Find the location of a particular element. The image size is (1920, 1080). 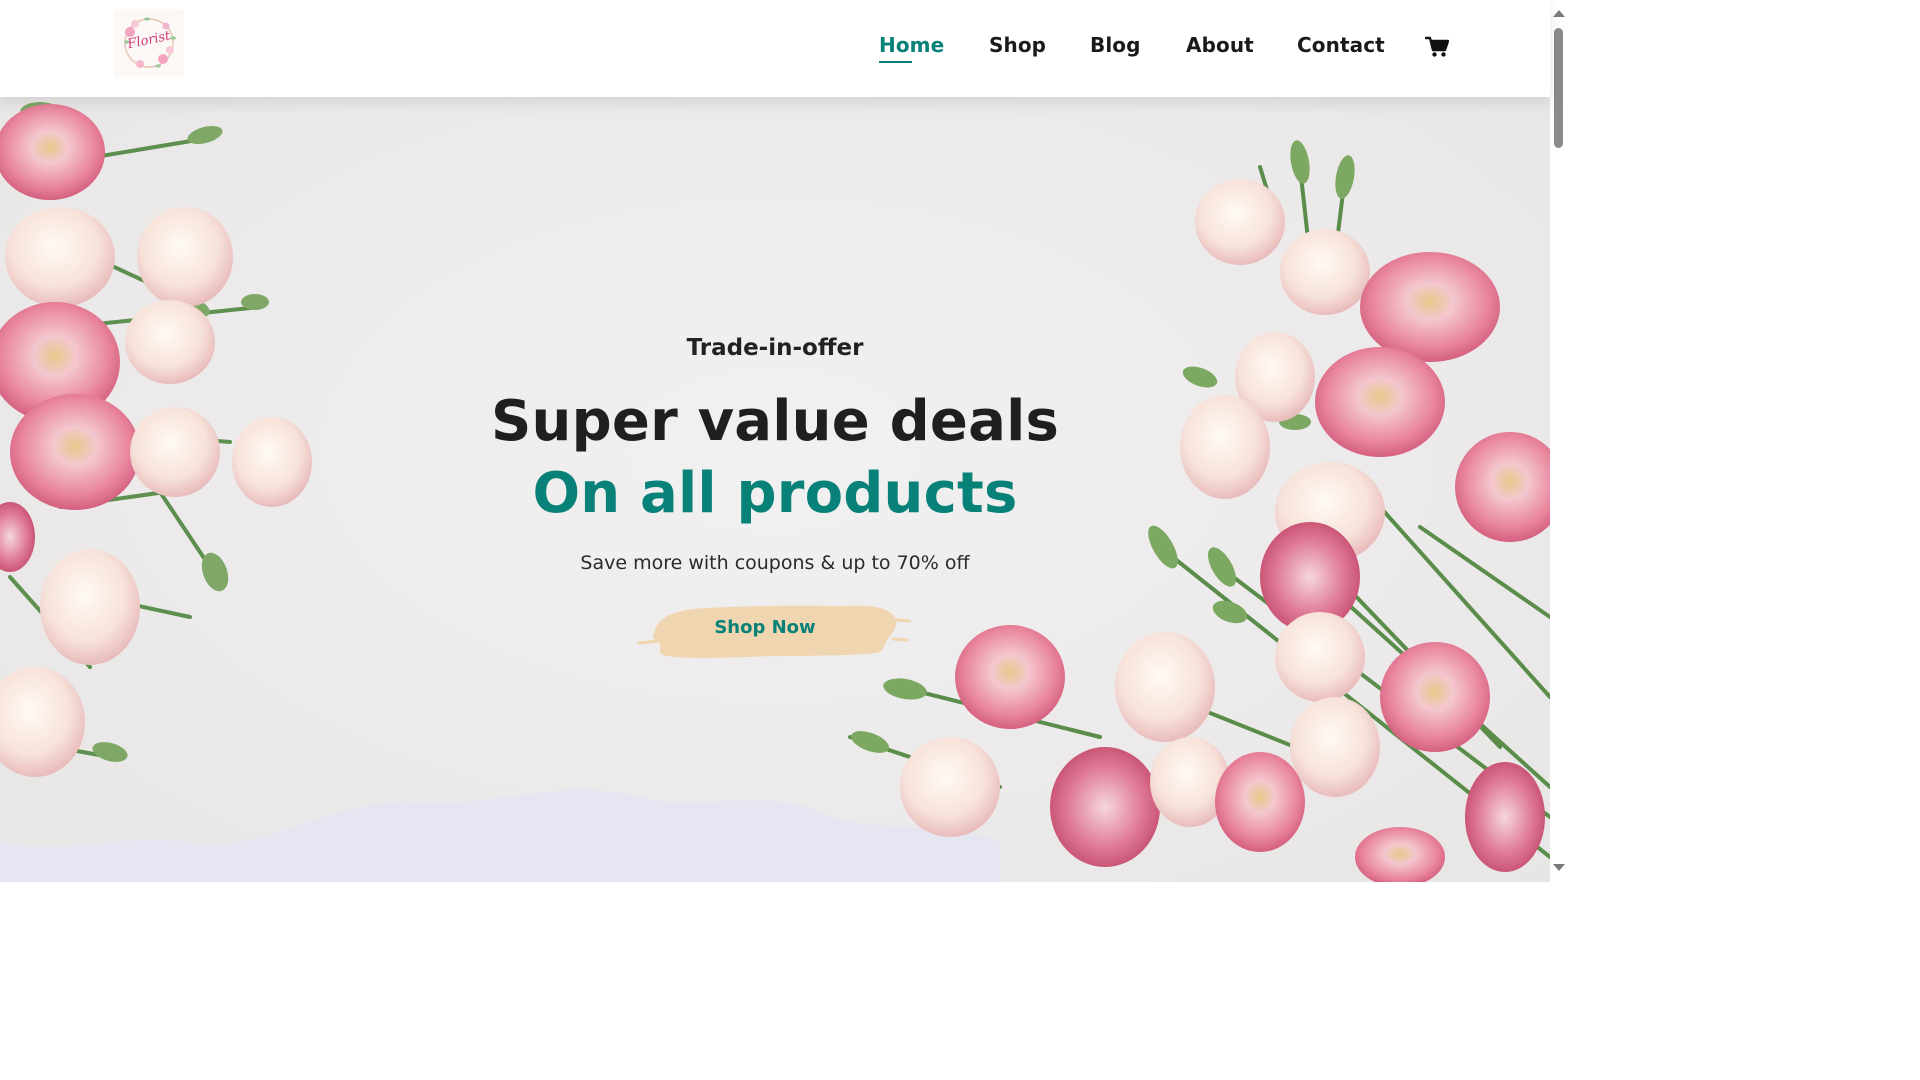

nav-contact: Contact is located at coordinates (1341, 45).